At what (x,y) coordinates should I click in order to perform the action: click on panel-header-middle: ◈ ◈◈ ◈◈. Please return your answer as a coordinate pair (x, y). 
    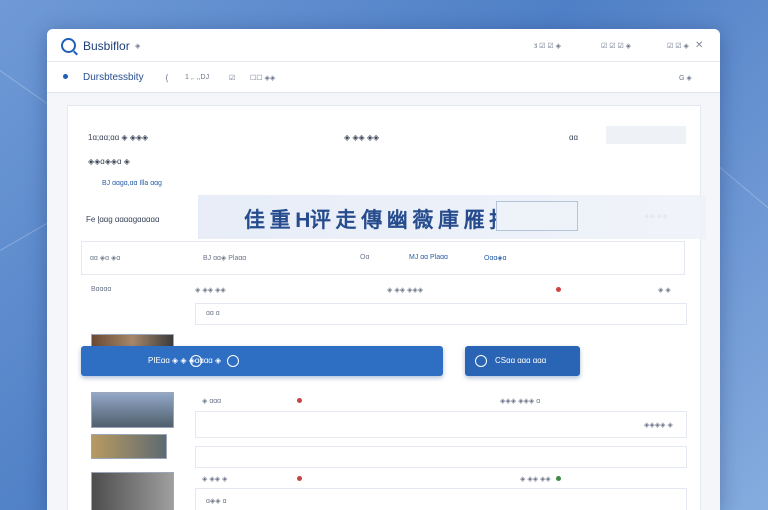
    Looking at the image, I should click on (361, 137).